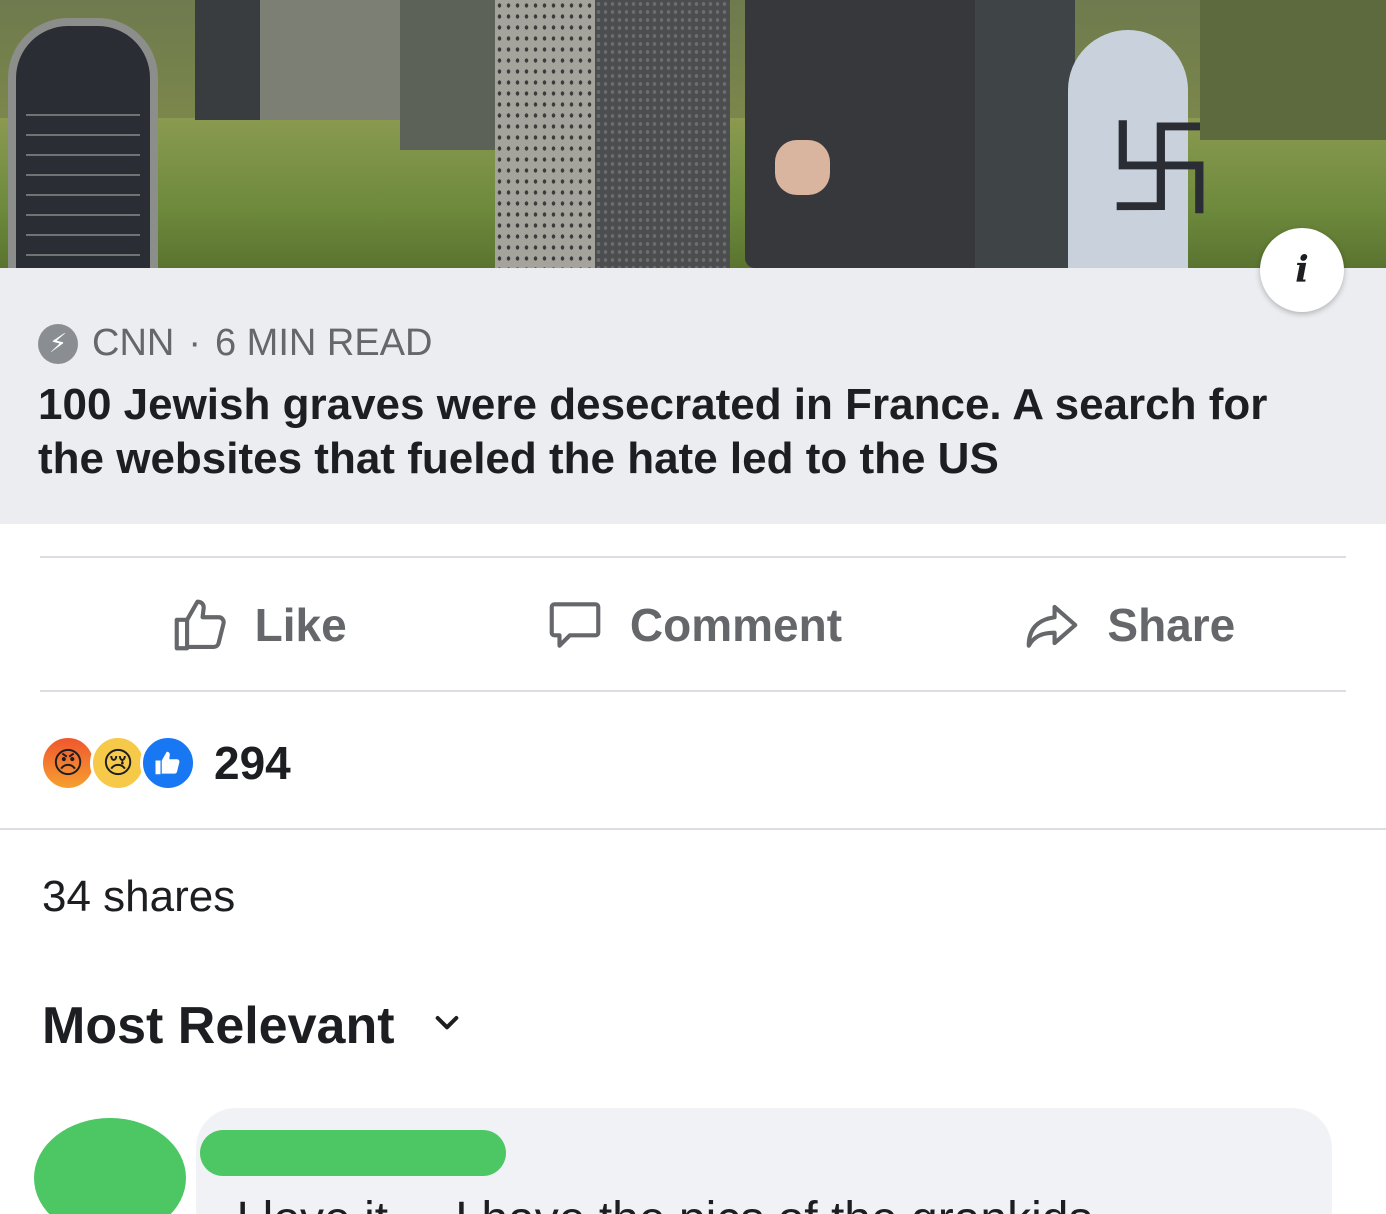 The height and width of the screenshot is (1214, 1386). I want to click on like-button: Like, so click(257, 625).